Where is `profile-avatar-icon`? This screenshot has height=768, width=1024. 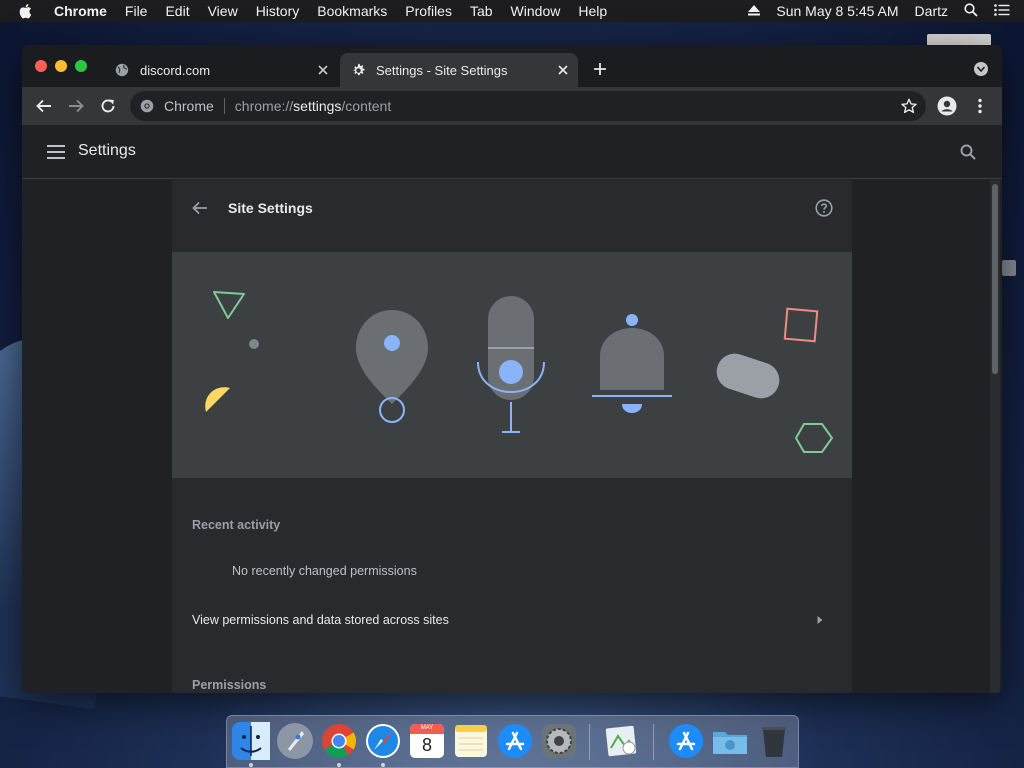
profile-avatar-icon is located at coordinates (947, 106).